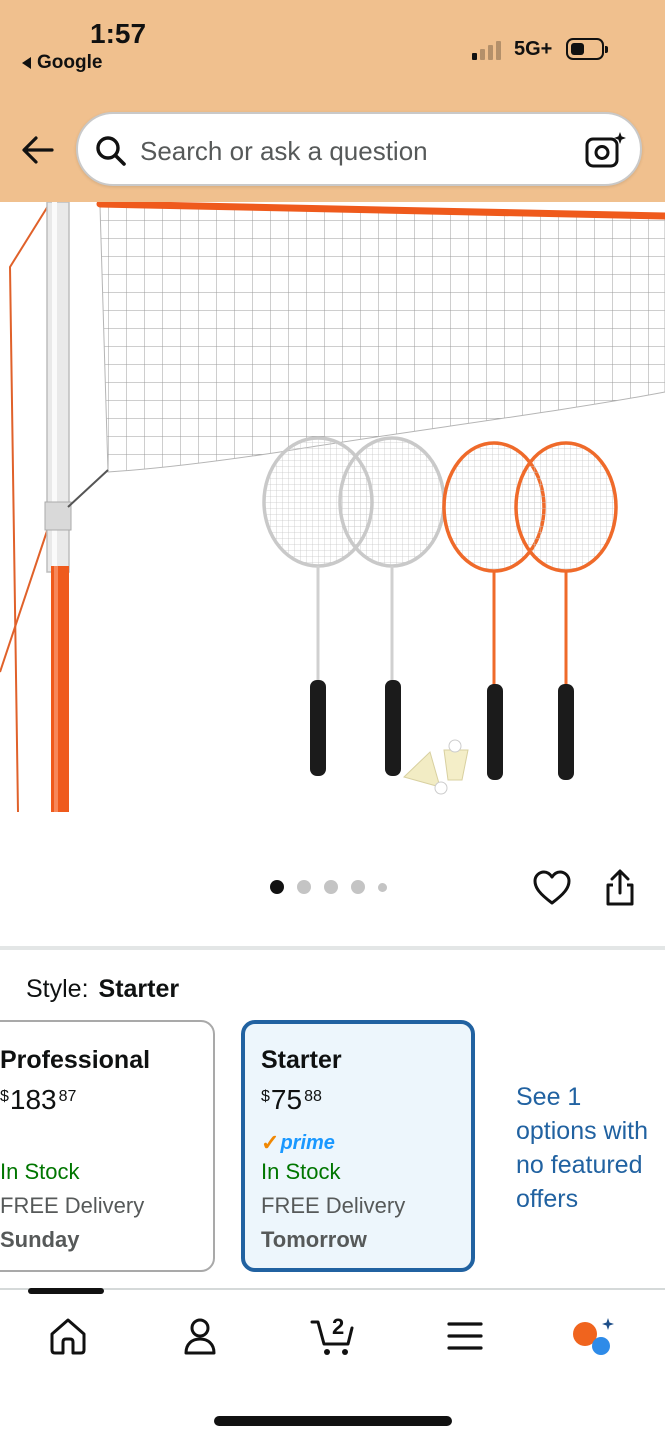 The image size is (665, 1440). I want to click on cart-button: 2, so click(334, 1336).